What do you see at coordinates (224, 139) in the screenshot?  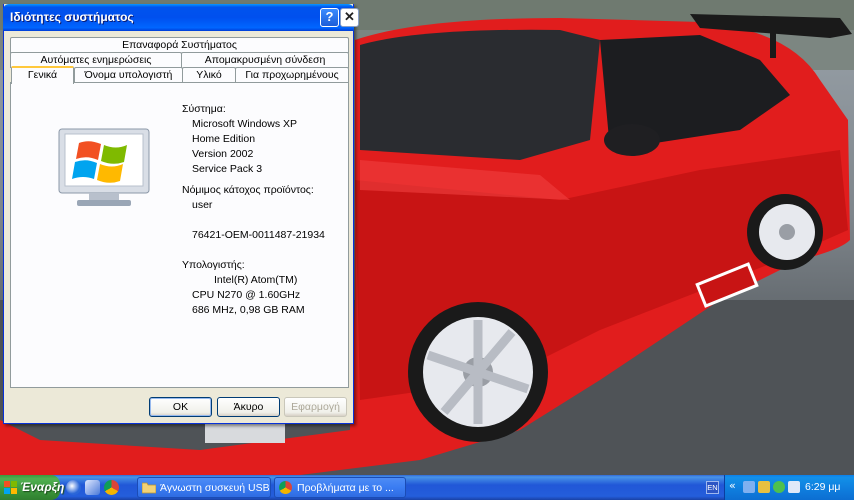 I see `os-edition: Home Edition` at bounding box center [224, 139].